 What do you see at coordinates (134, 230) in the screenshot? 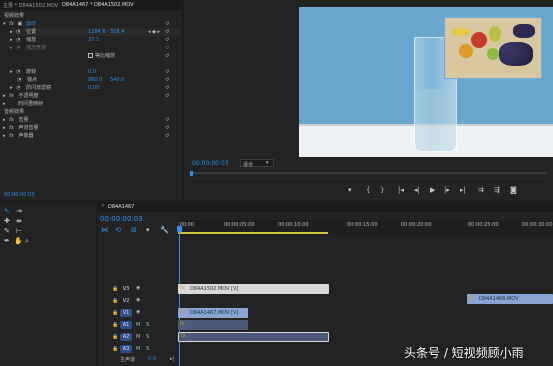
I see `nest-icon: ⊞` at bounding box center [134, 230].